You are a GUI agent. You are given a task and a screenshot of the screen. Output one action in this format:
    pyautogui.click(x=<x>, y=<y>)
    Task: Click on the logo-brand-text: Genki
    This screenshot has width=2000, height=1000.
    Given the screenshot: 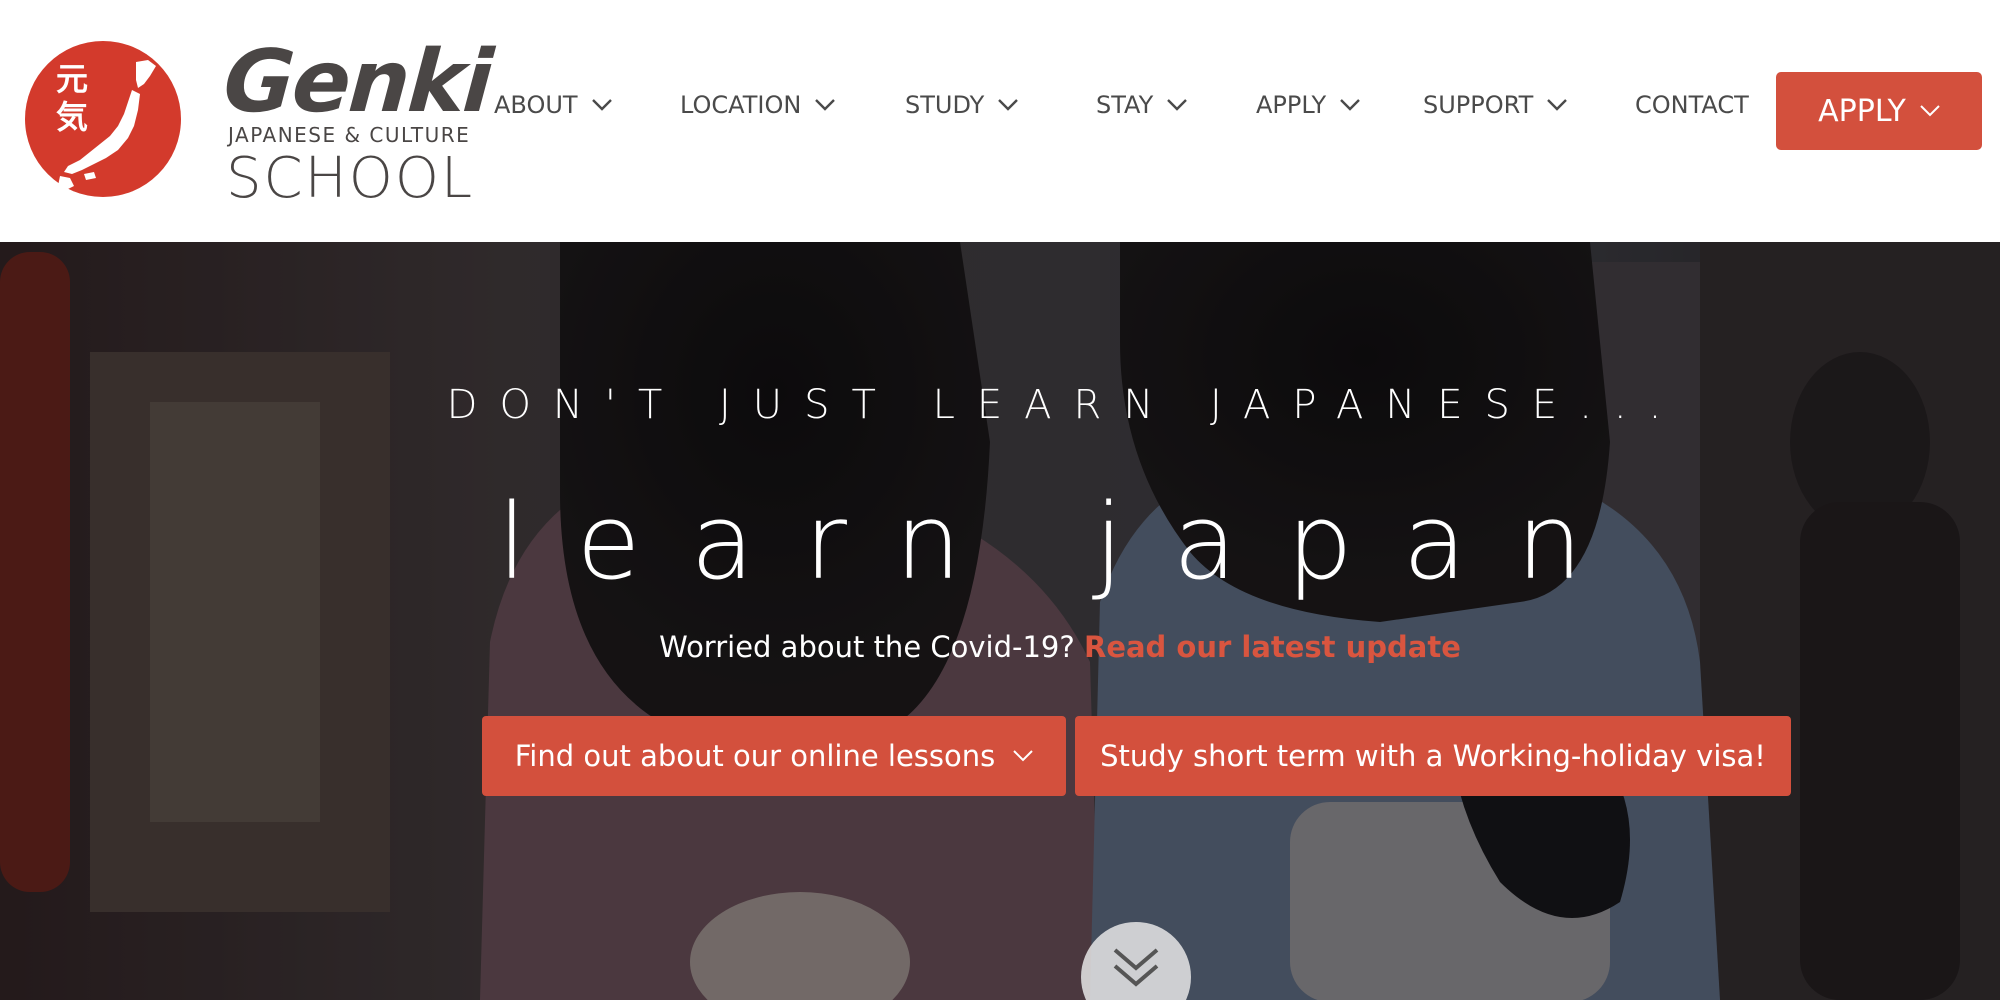 What is the action you would take?
    pyautogui.click(x=357, y=82)
    